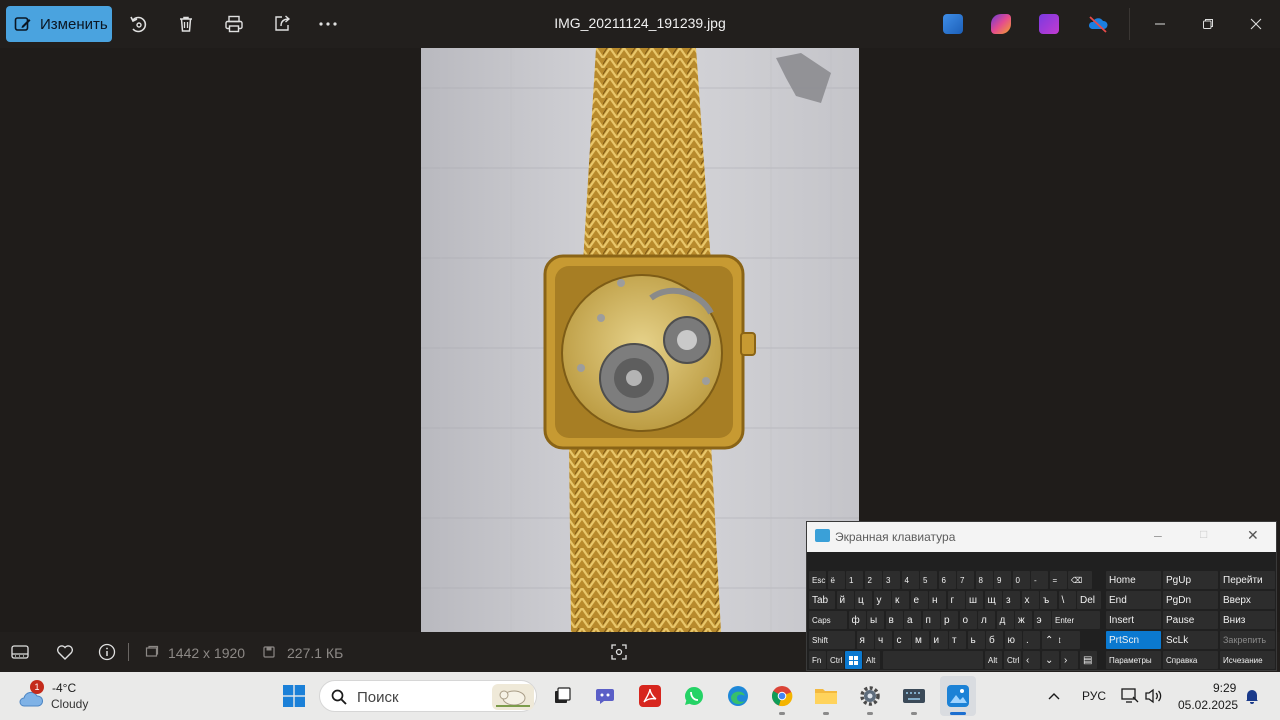 This screenshot has height=720, width=1280. I want to click on osk-key: ш, so click(974, 600).